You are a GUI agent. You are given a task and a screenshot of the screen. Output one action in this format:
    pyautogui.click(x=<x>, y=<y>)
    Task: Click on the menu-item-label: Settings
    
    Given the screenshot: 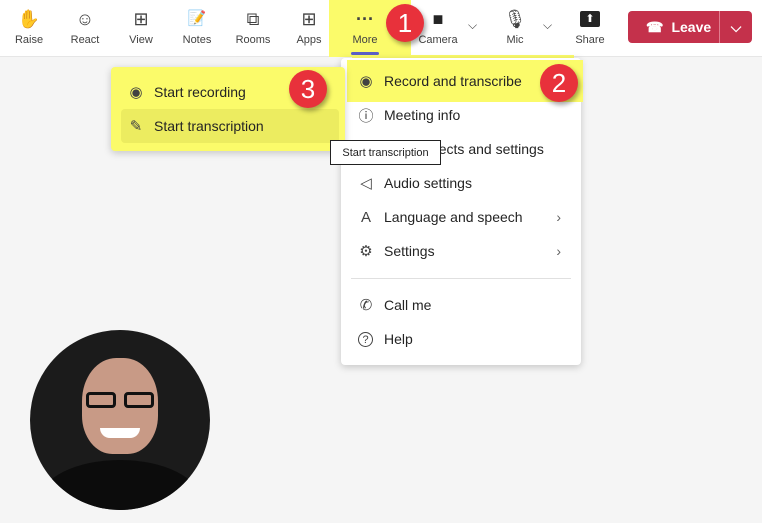 What is the action you would take?
    pyautogui.click(x=409, y=251)
    